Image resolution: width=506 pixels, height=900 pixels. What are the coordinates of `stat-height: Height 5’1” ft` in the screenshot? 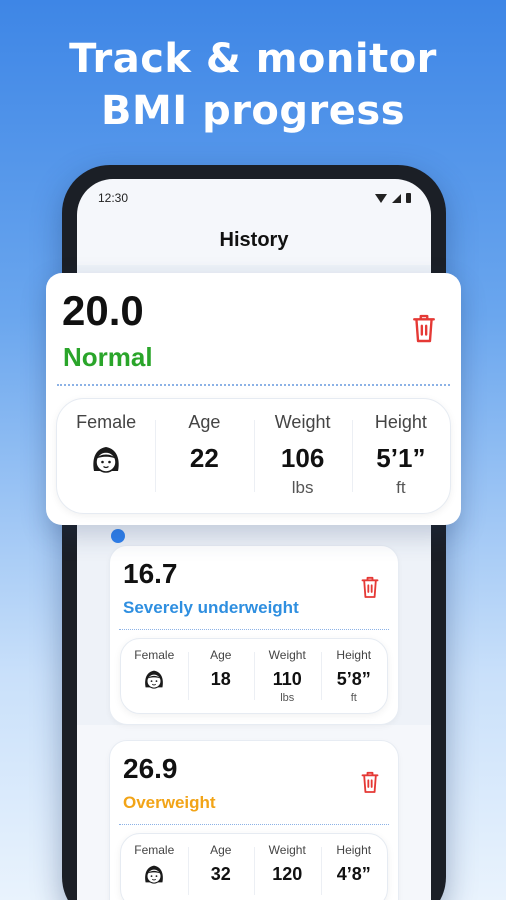 It's located at (400, 456).